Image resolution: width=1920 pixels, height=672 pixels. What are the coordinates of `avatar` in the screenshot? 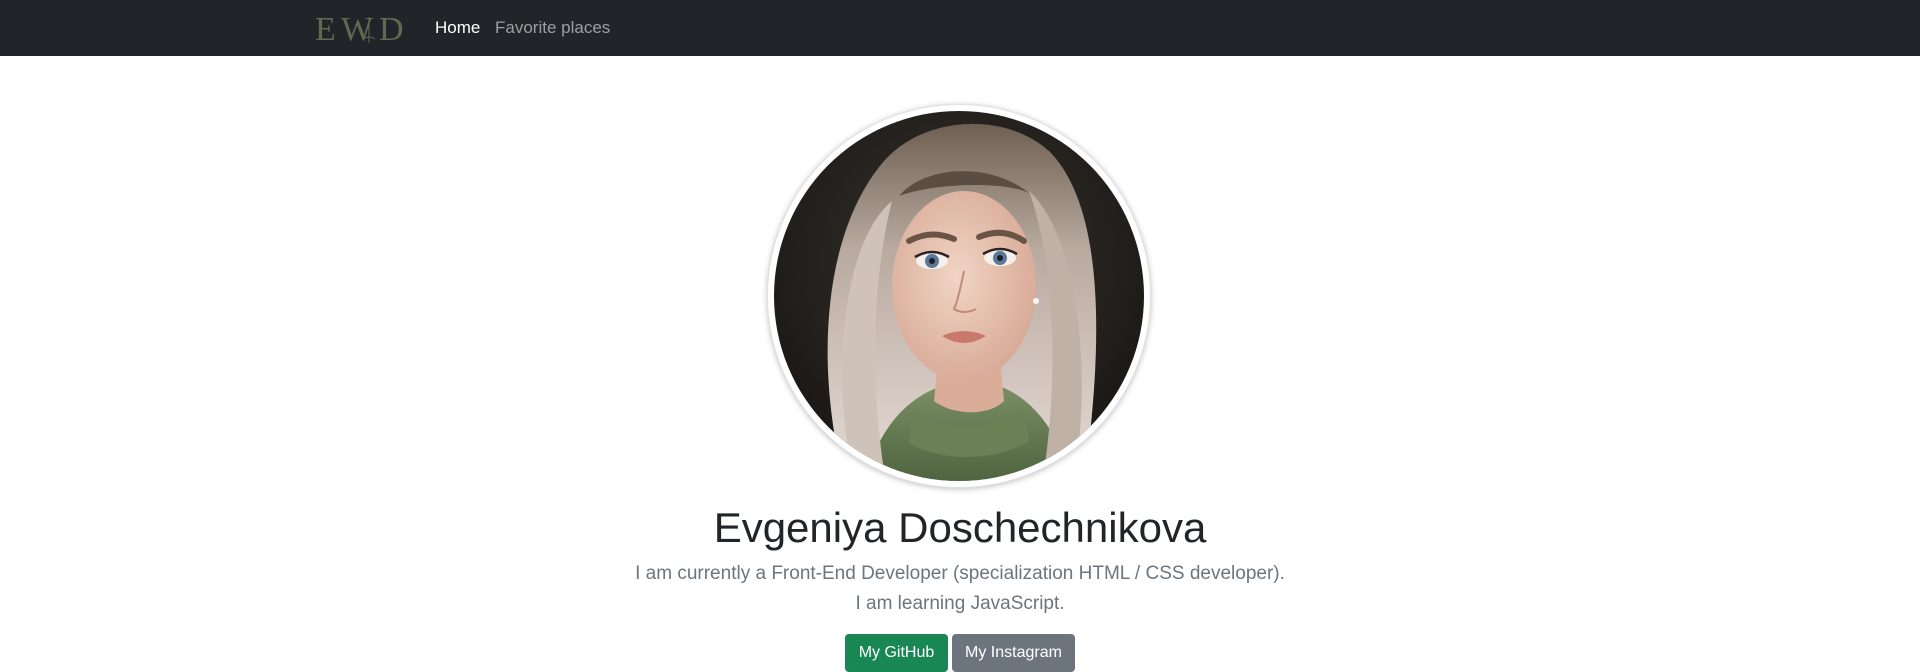 It's located at (959, 296).